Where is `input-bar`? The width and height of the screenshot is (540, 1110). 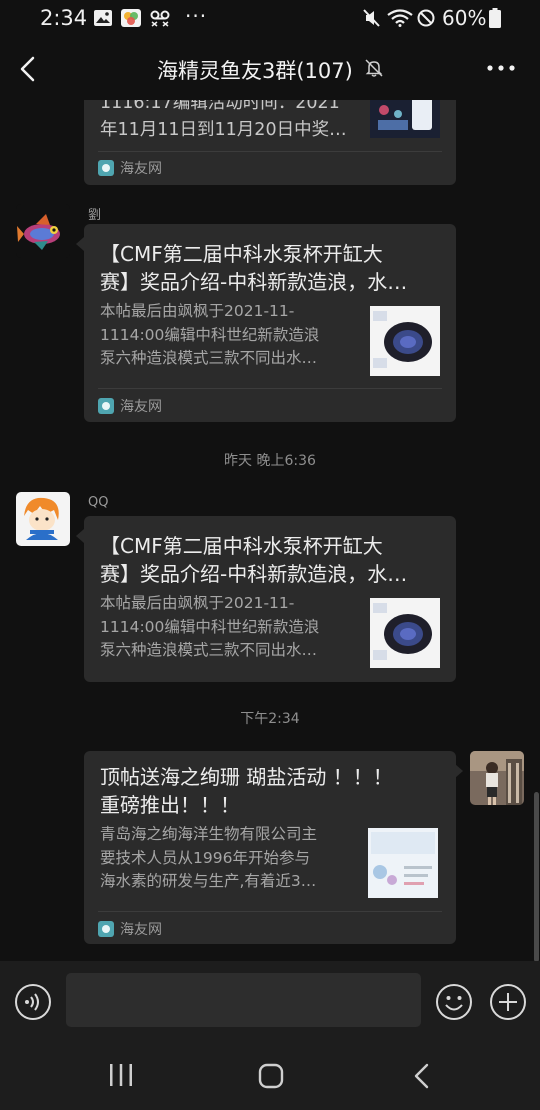 input-bar is located at coordinates (270, 1002).